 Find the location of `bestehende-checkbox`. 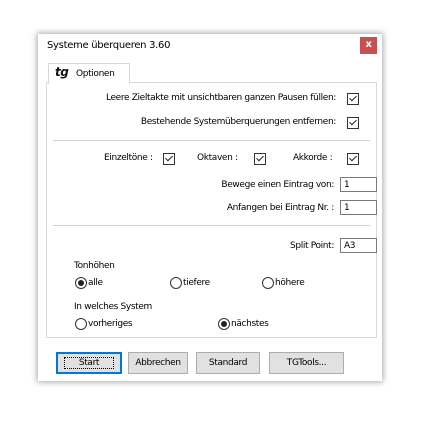

bestehende-checkbox is located at coordinates (353, 123).